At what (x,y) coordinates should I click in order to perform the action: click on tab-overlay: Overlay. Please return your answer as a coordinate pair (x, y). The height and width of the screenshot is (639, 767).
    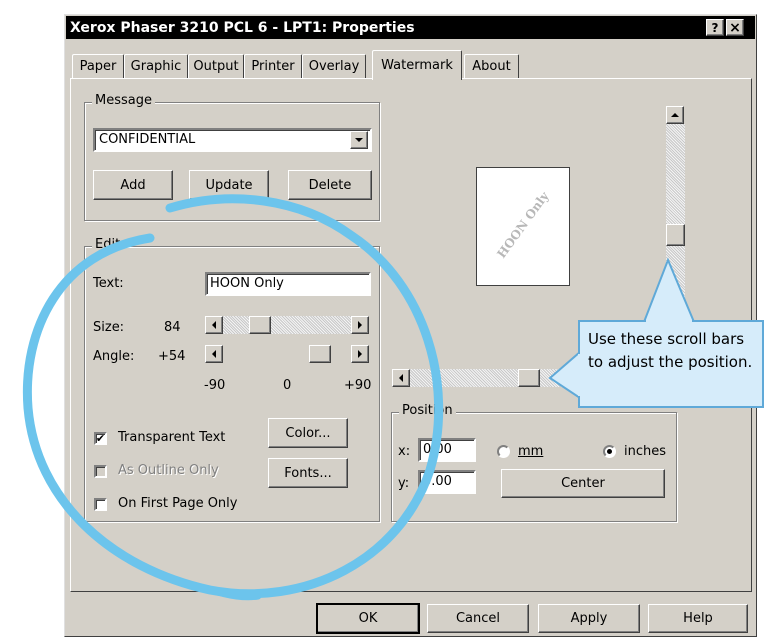
    Looking at the image, I should click on (334, 66).